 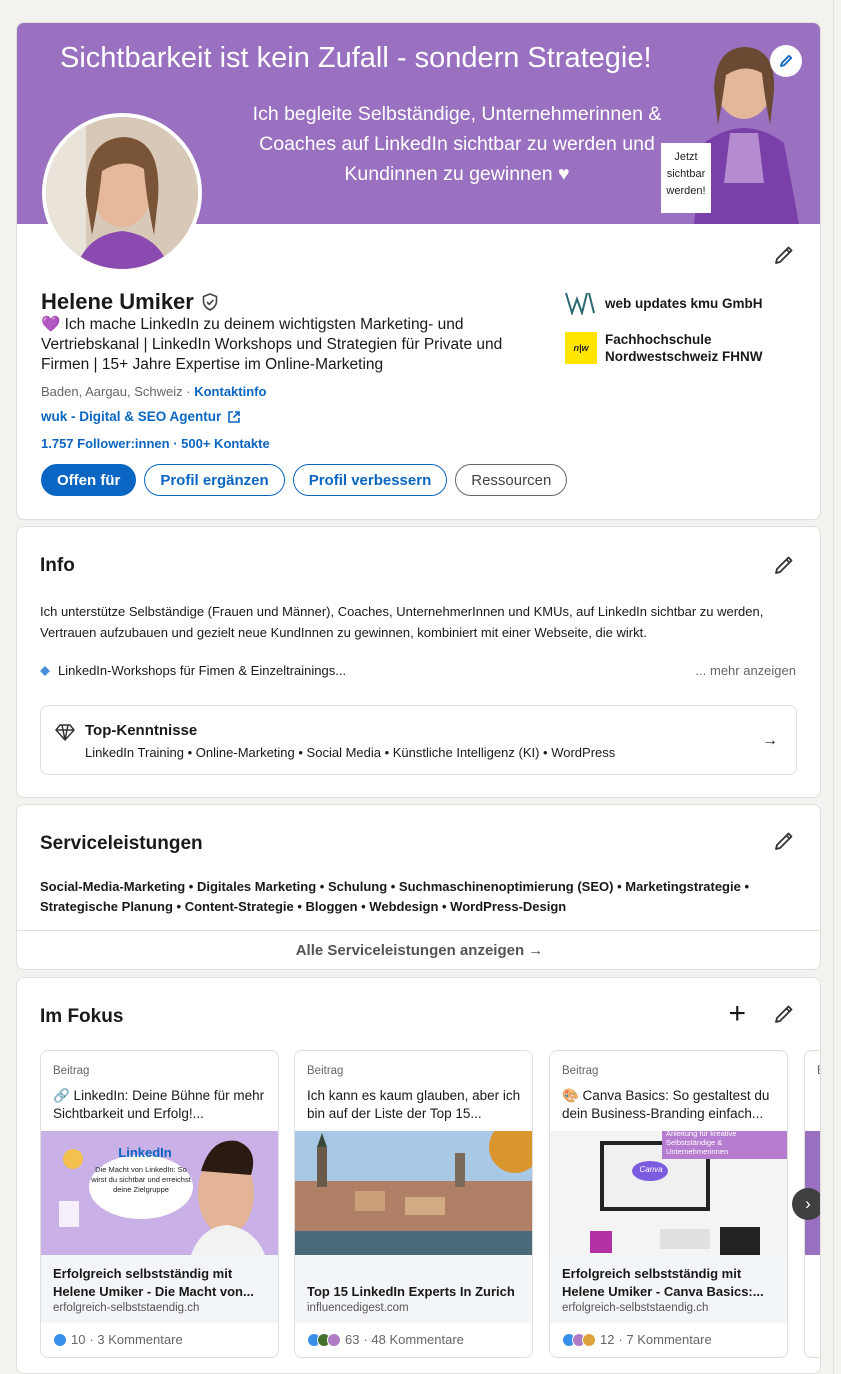 I want to click on open-to-button: Offen für, so click(x=89, y=480).